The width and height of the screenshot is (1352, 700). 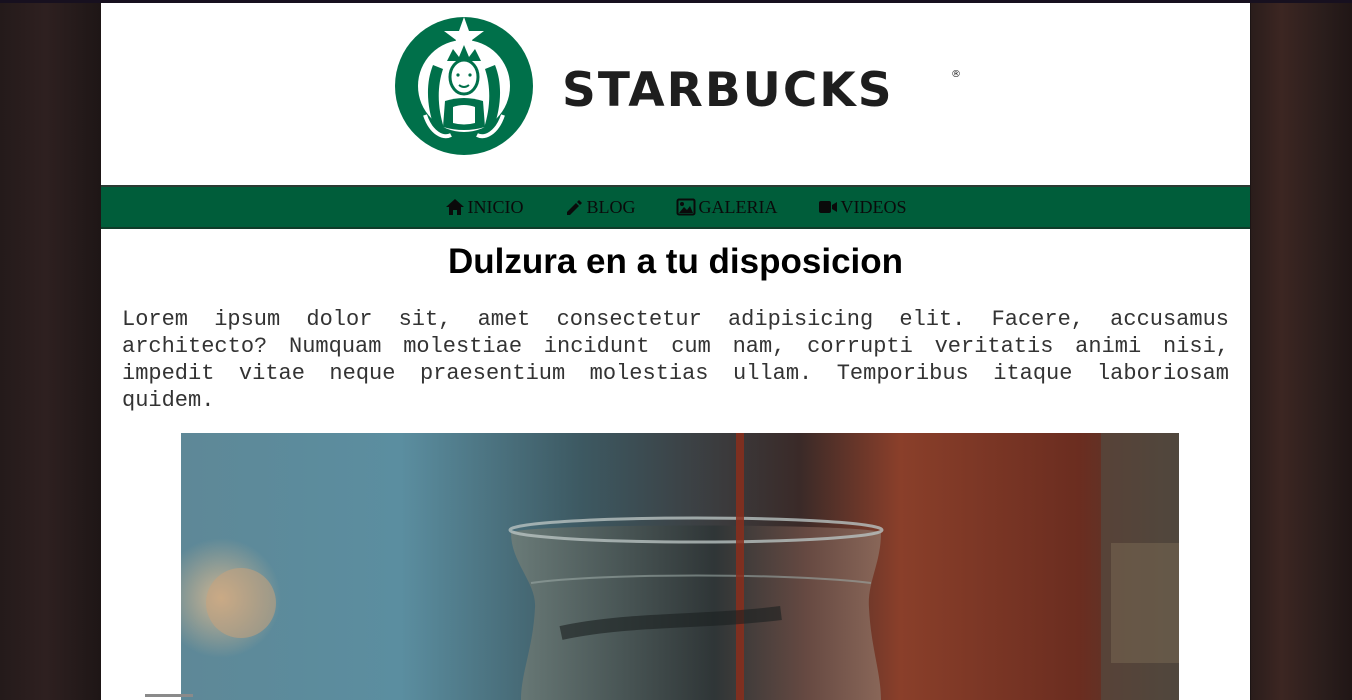 I want to click on nav-item-galeria: GALERIA, so click(x=727, y=207).